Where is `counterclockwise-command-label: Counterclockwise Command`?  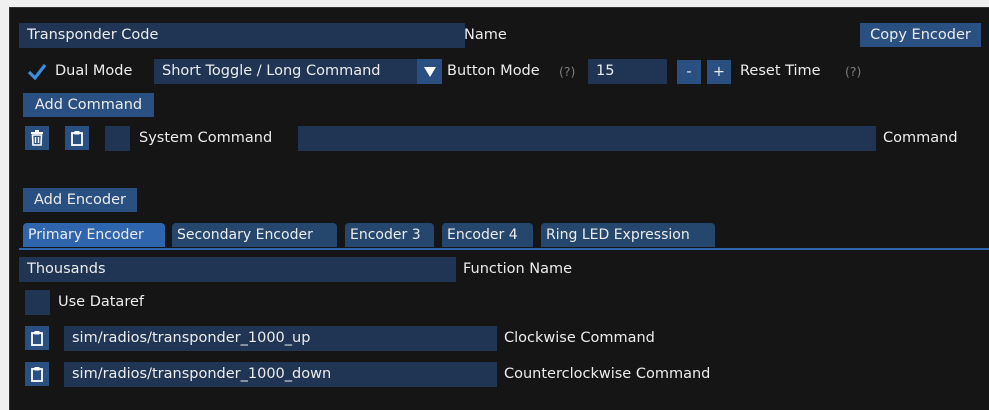 counterclockwise-command-label: Counterclockwise Command is located at coordinates (607, 374).